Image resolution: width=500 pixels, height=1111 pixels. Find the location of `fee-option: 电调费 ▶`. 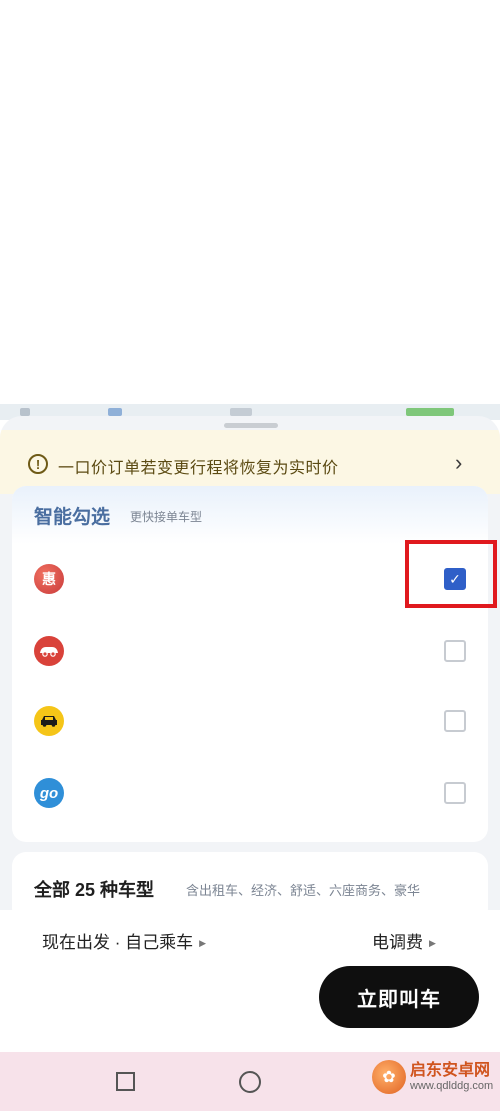

fee-option: 电调费 ▶ is located at coordinates (404, 940).